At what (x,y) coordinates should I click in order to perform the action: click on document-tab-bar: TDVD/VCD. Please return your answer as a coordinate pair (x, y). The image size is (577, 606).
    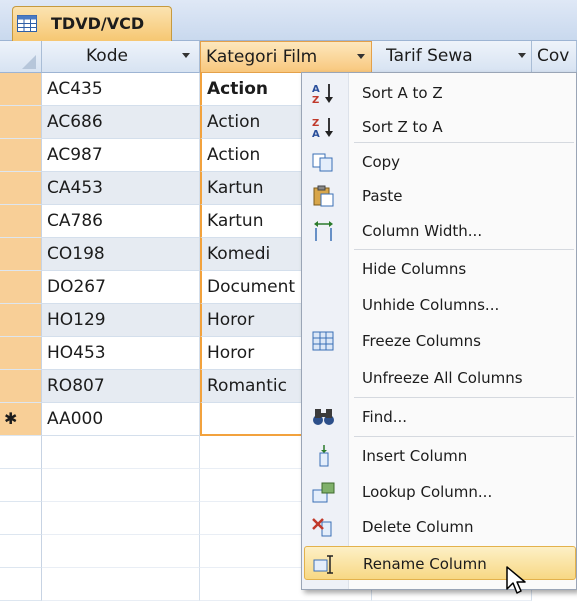
    Looking at the image, I should click on (288, 20).